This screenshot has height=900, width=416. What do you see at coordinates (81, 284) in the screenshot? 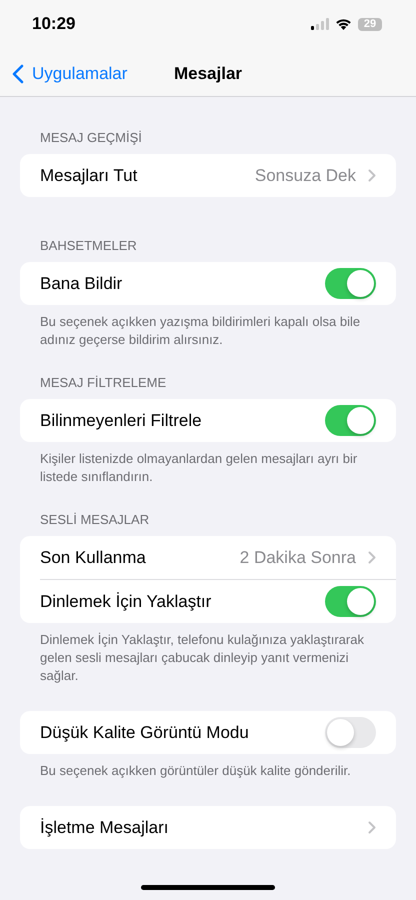
I see `row-label: Bana Bildir` at bounding box center [81, 284].